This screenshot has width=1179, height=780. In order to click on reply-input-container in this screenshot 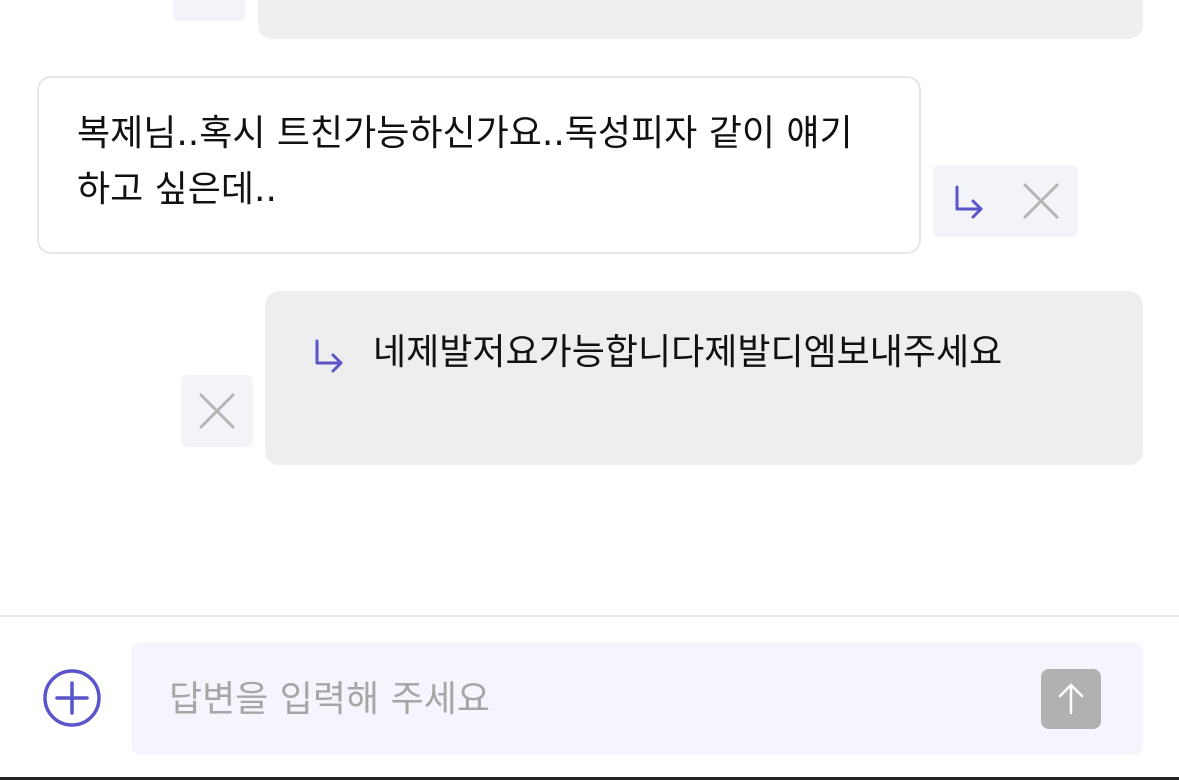, I will do `click(637, 698)`.